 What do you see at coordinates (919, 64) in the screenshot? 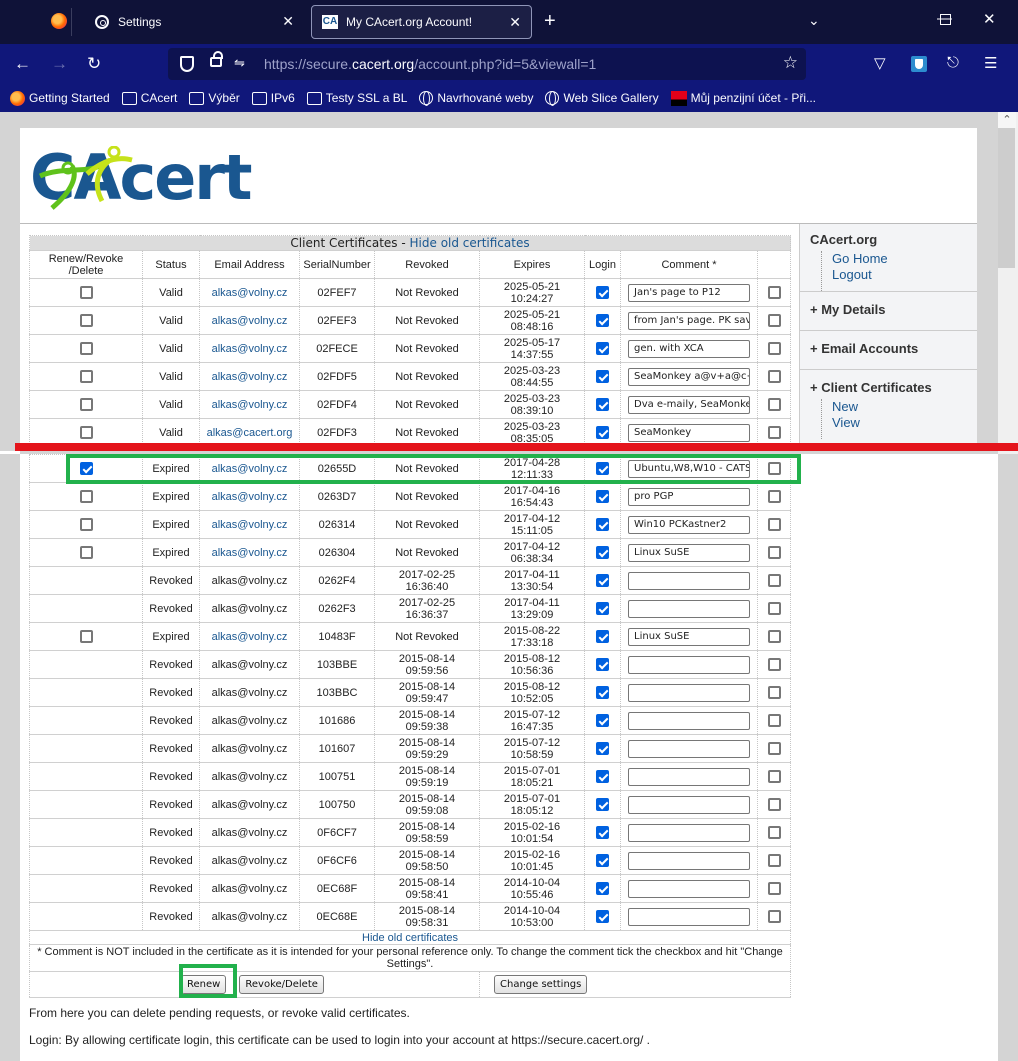
I see `bitwarden-shield-icon` at bounding box center [919, 64].